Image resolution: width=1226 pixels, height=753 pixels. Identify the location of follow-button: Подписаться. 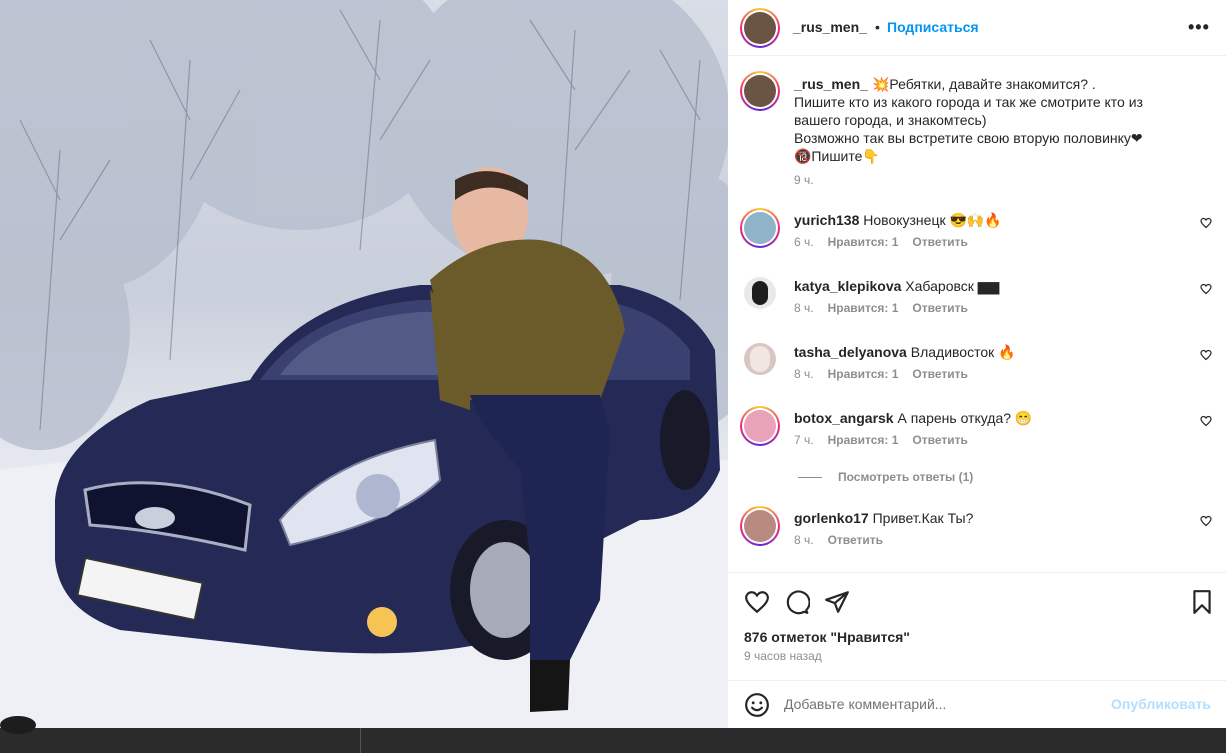
(933, 27).